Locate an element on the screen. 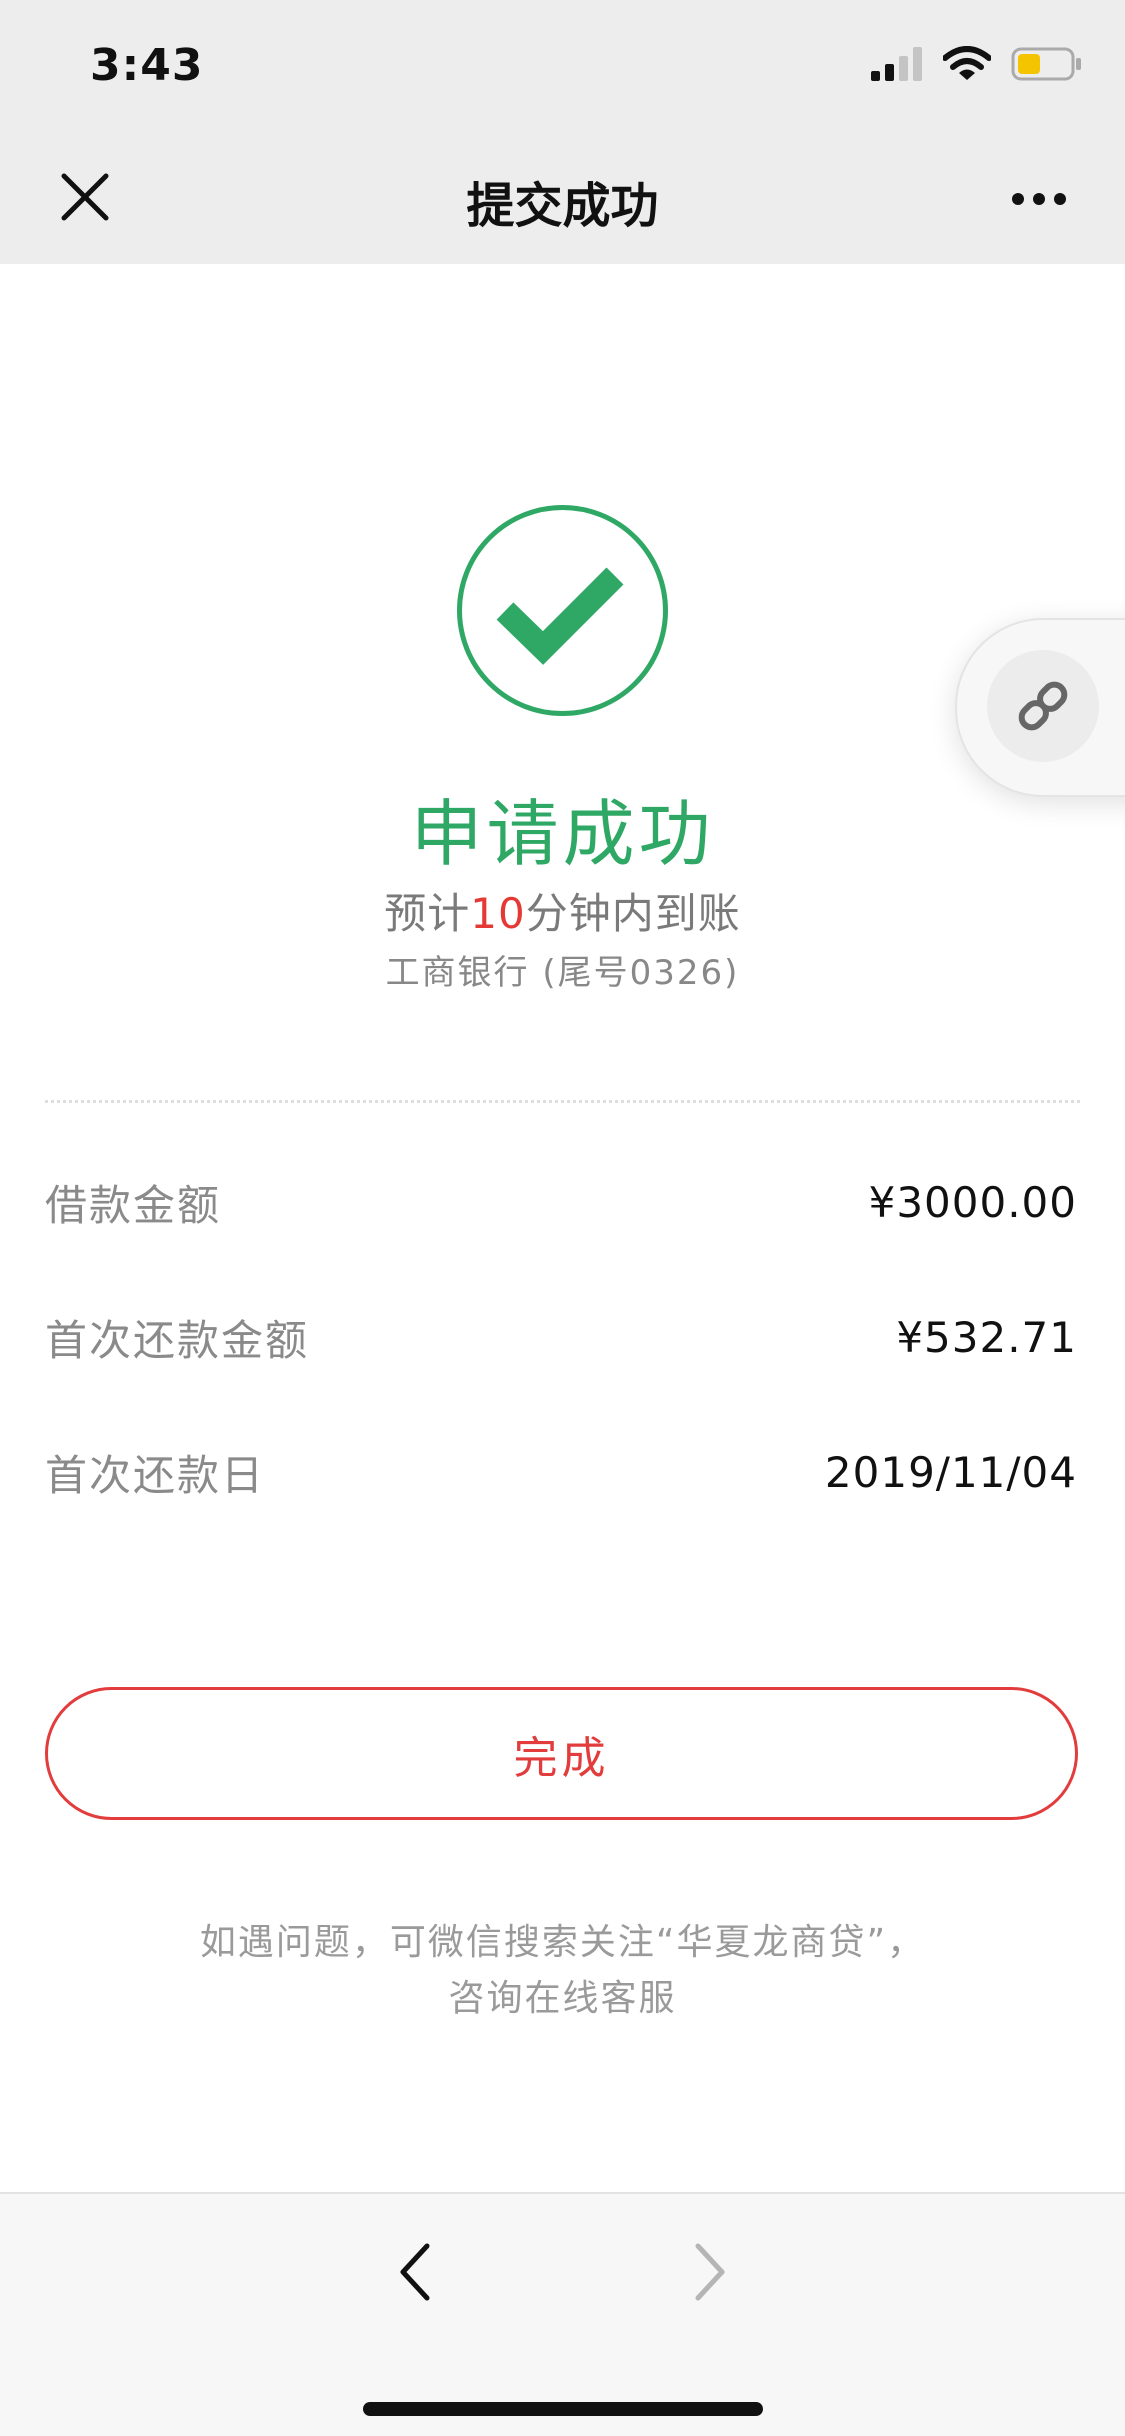 The image size is (1125, 2436). success-title: 申请成功 is located at coordinates (562, 834).